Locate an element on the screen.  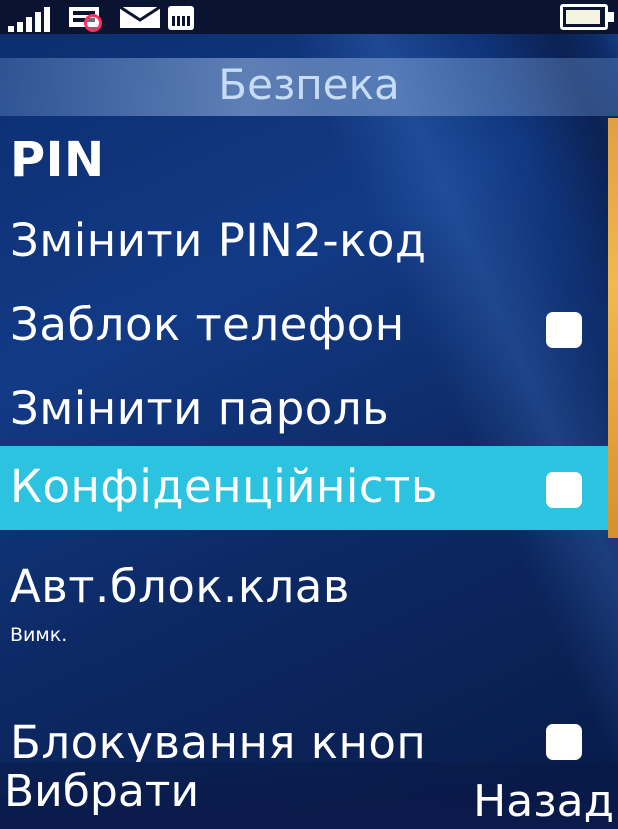
mute-icon is located at coordinates (93, 23).